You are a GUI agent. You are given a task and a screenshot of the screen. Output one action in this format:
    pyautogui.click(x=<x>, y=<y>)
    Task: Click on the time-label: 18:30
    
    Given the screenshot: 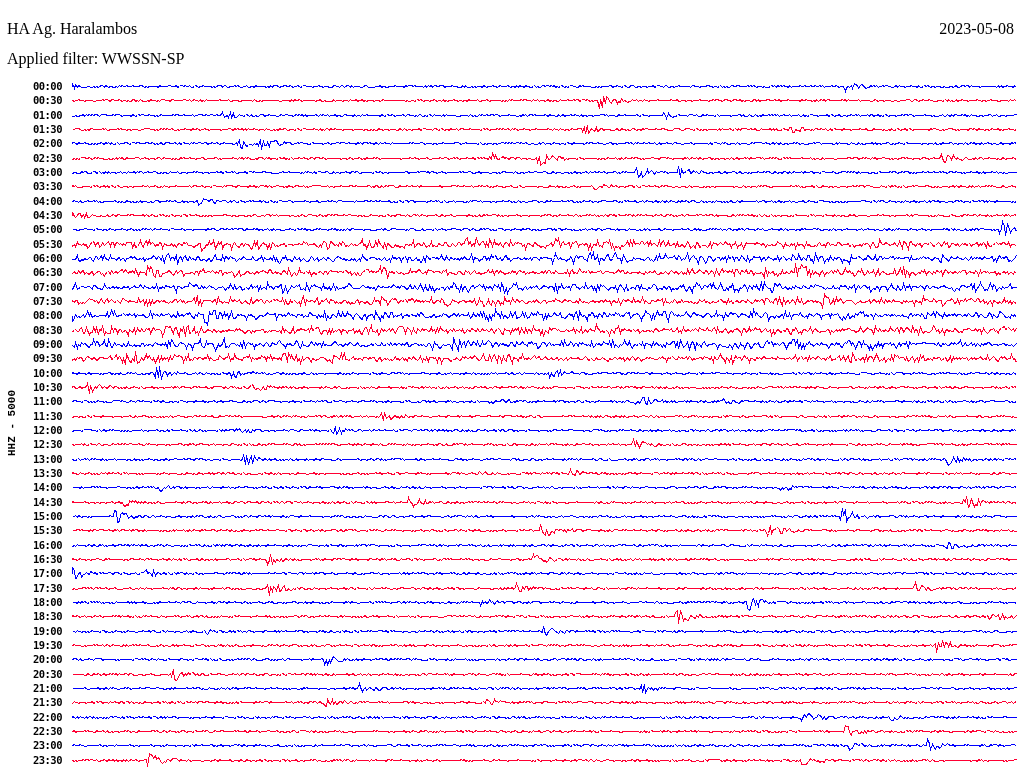 What is the action you would take?
    pyautogui.click(x=46, y=616)
    